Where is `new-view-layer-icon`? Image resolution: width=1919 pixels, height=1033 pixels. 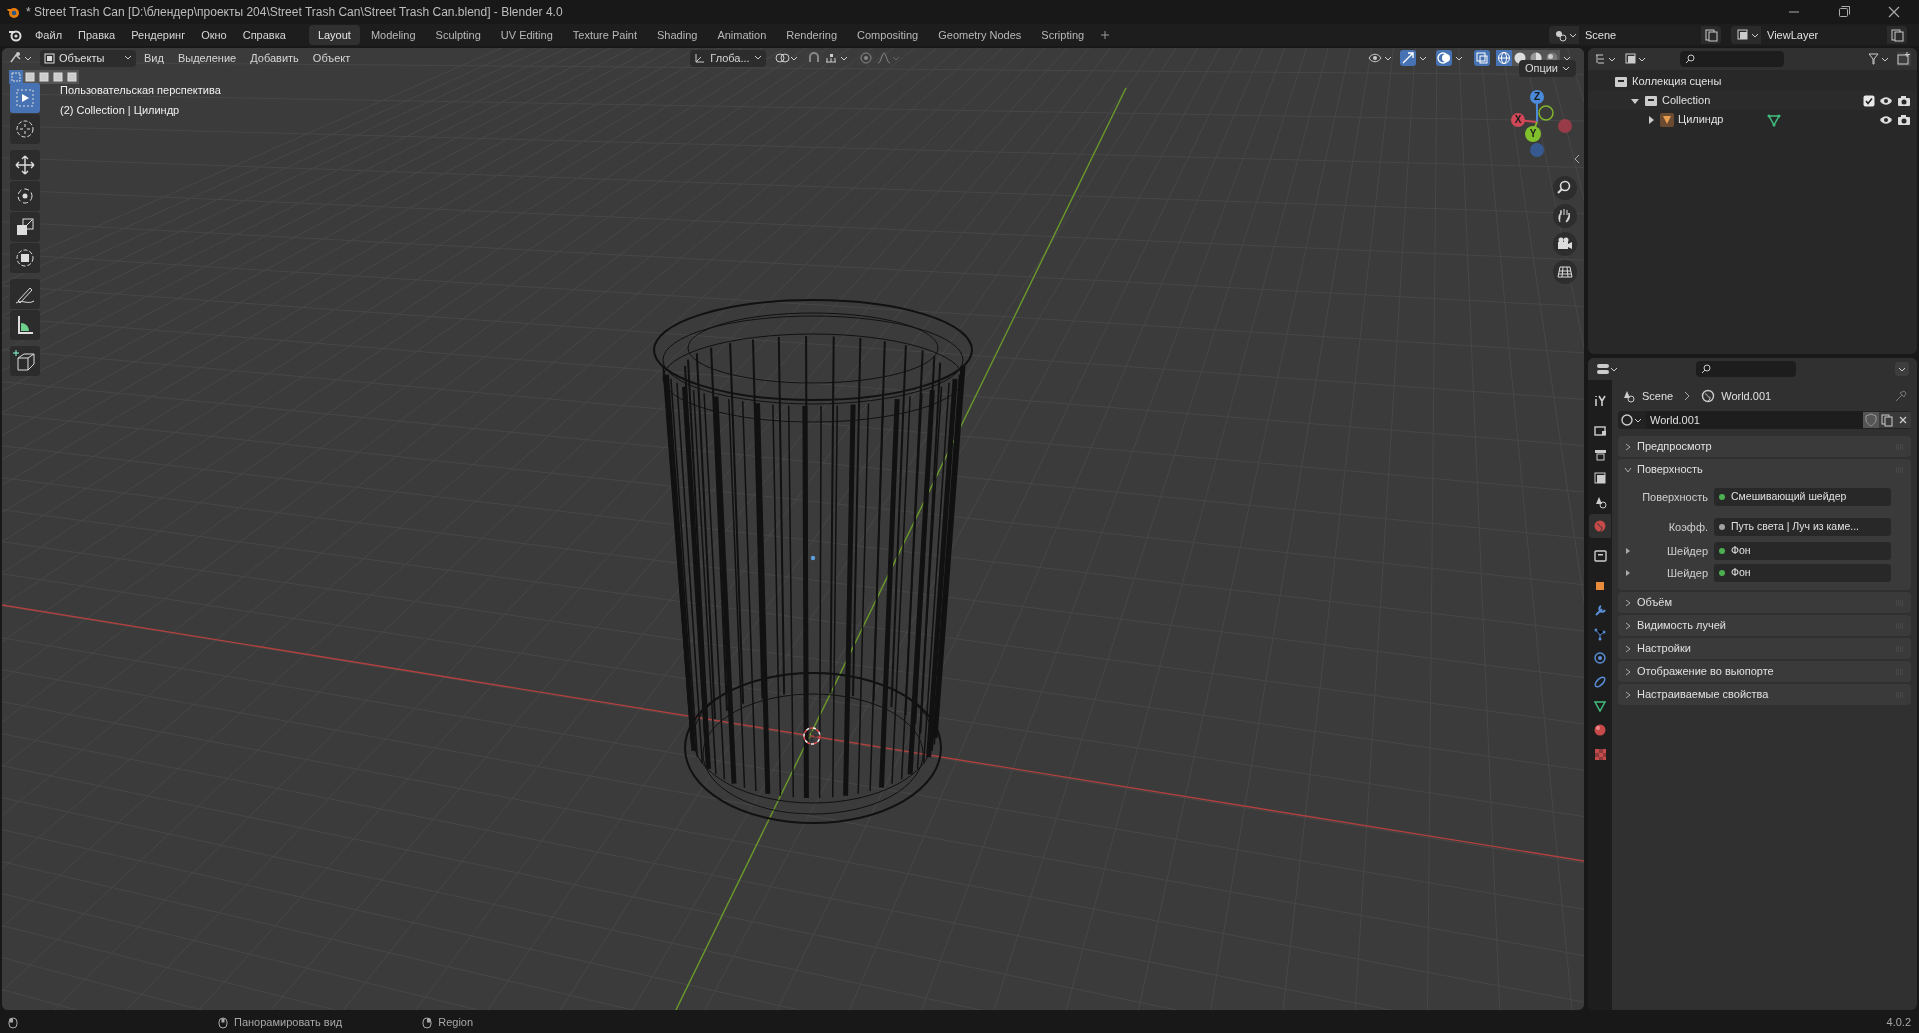 new-view-layer-icon is located at coordinates (1897, 35).